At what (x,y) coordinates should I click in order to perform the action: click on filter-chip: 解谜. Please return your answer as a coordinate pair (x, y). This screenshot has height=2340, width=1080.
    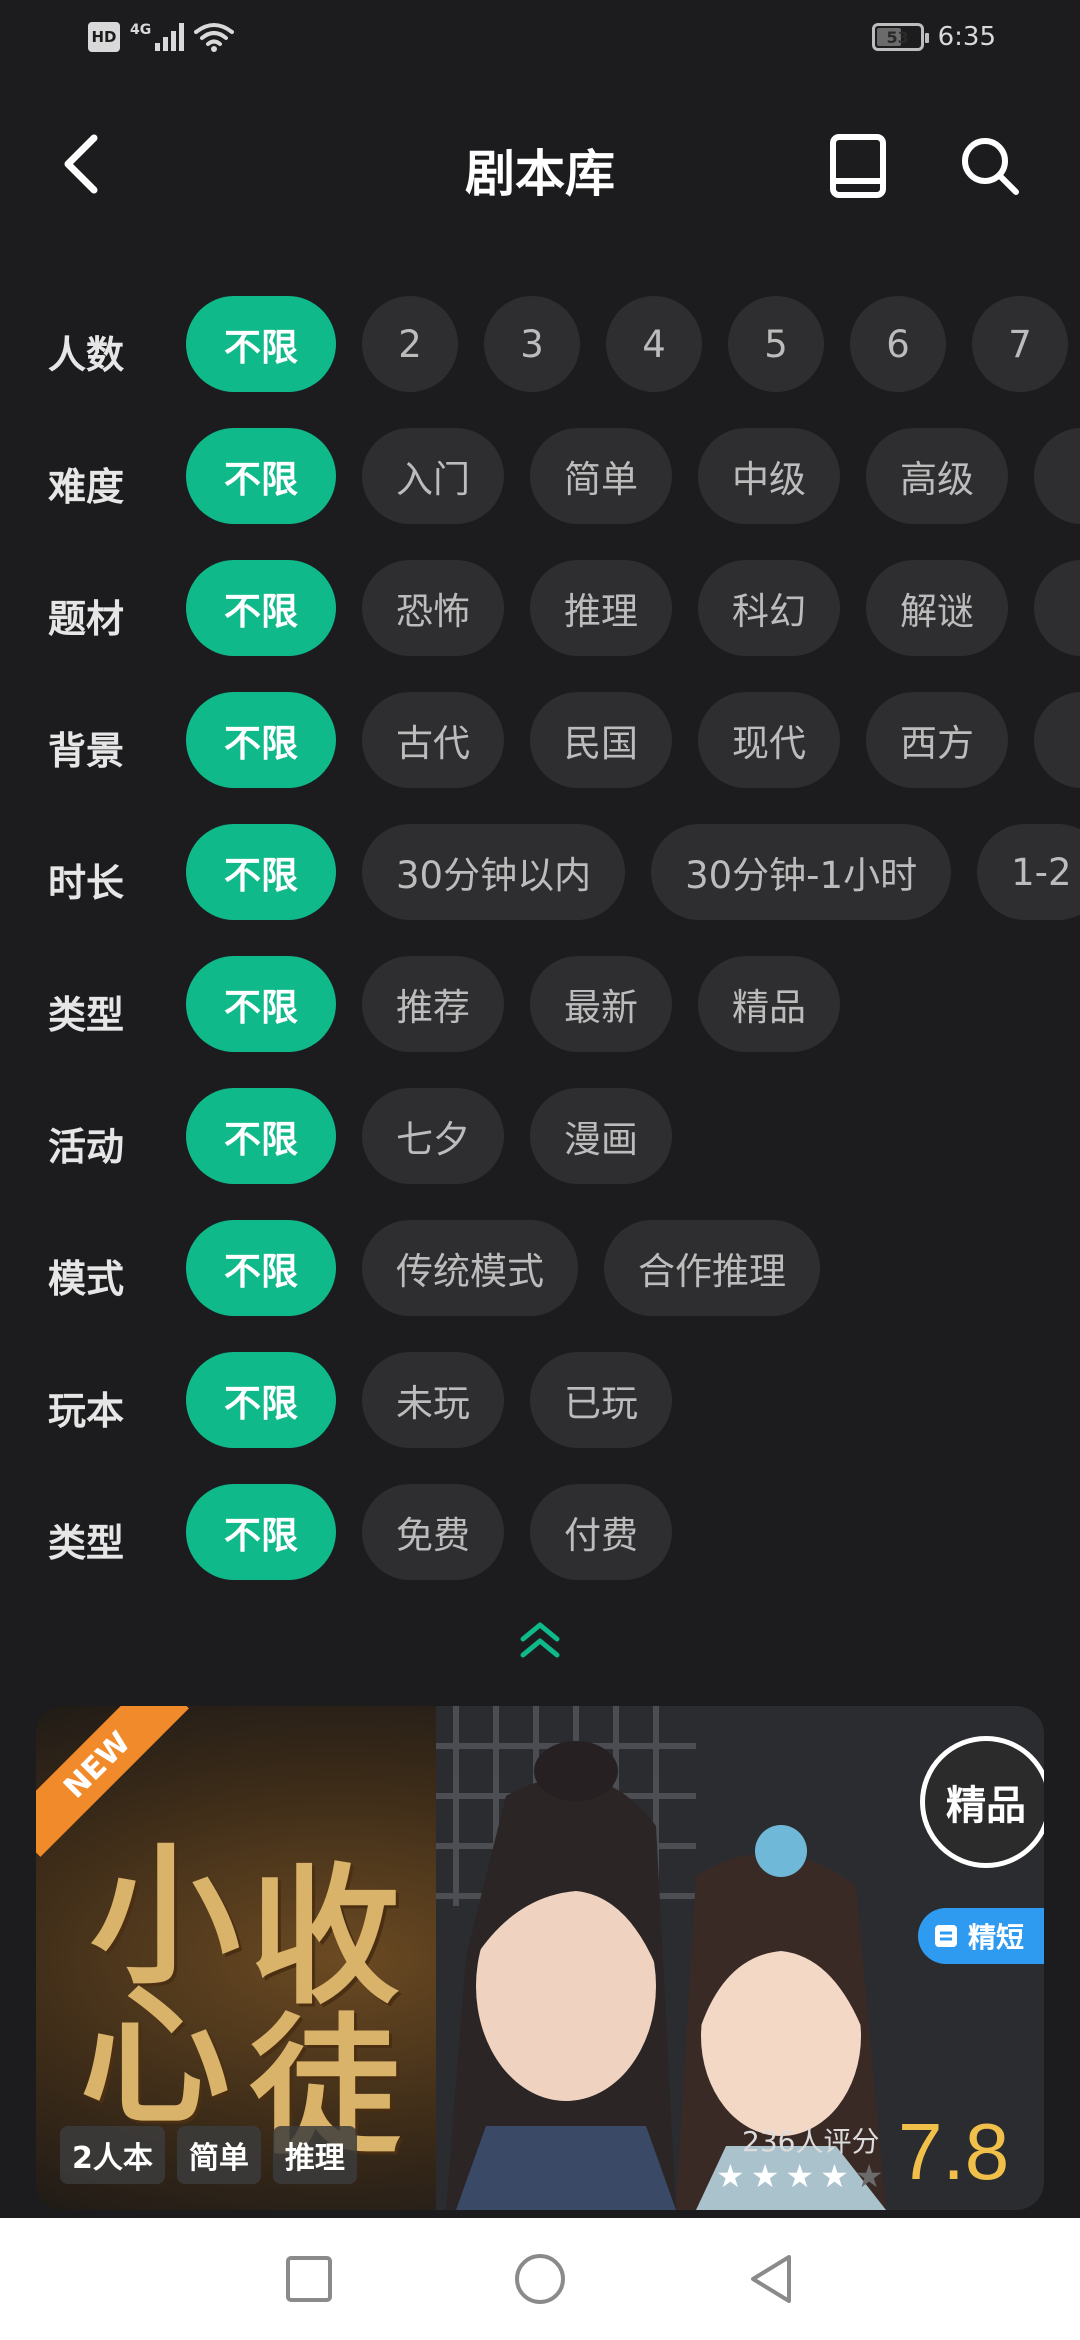
    Looking at the image, I should click on (937, 608).